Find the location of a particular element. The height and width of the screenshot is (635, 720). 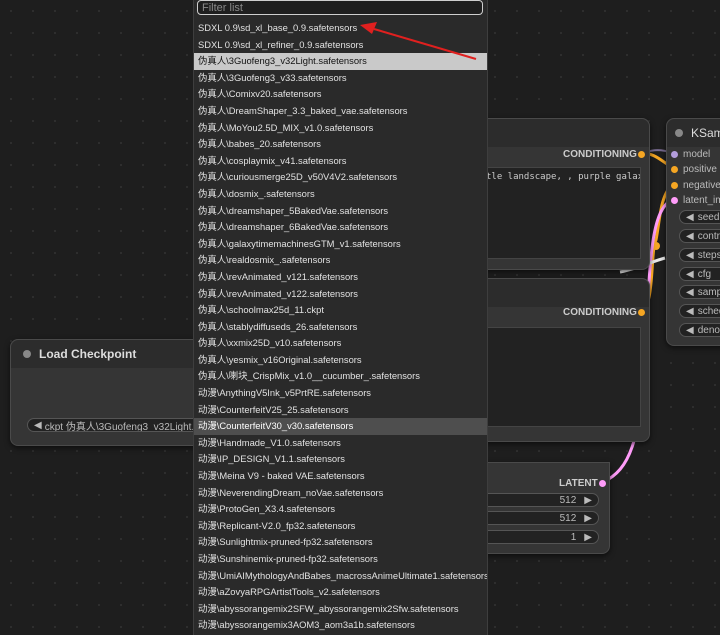

ckpt-name-combo: ◀ ckpt 伪真人\3Guofeng3_v32Light.safe is located at coordinates (119, 425).